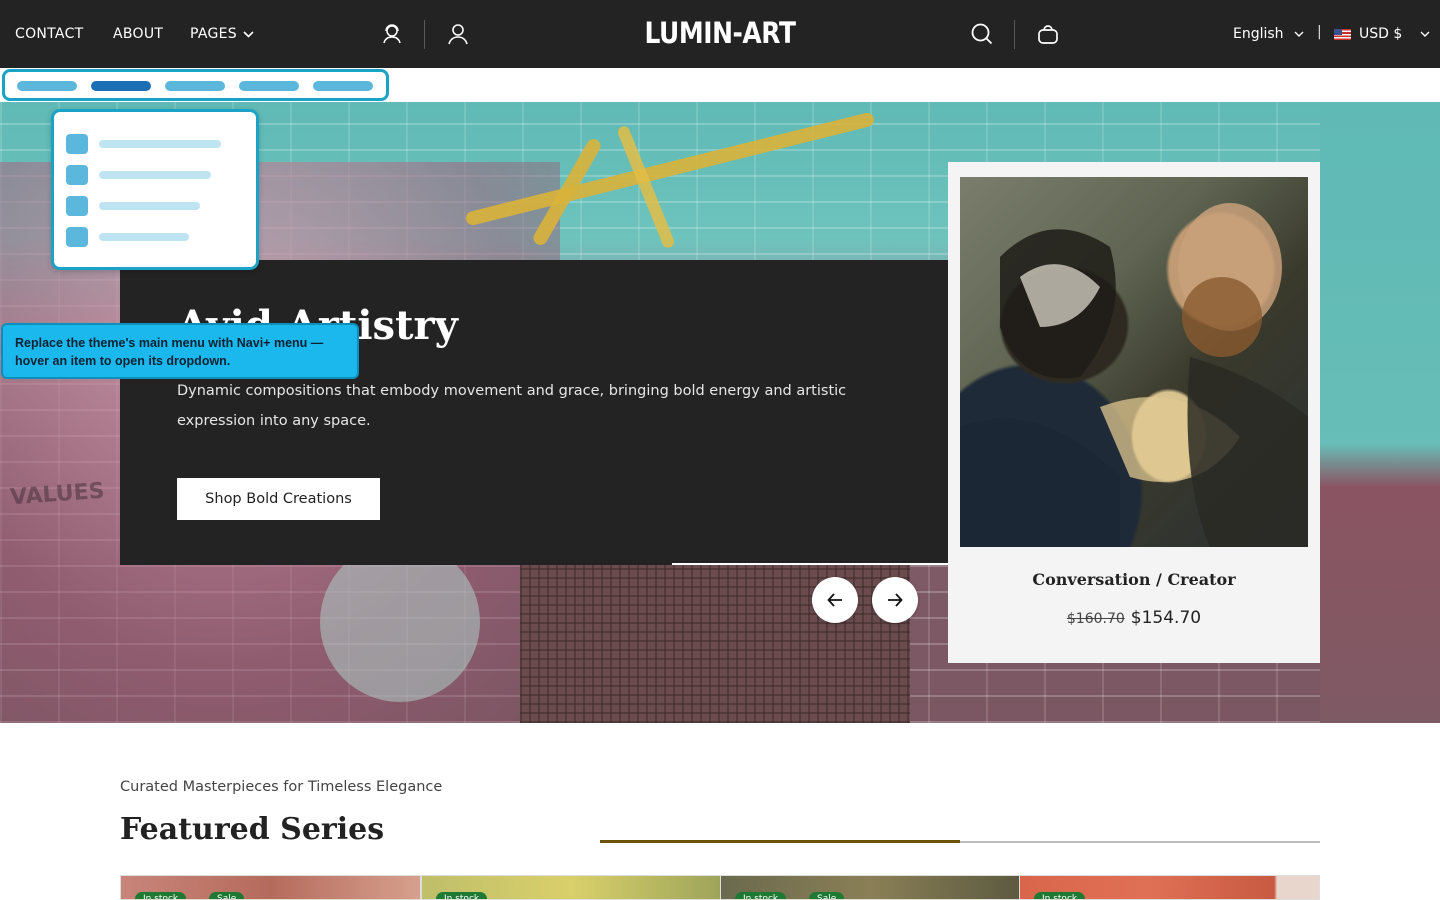 This screenshot has width=1440, height=900. What do you see at coordinates (138, 34) in the screenshot?
I see `nav-about: ABOUT` at bounding box center [138, 34].